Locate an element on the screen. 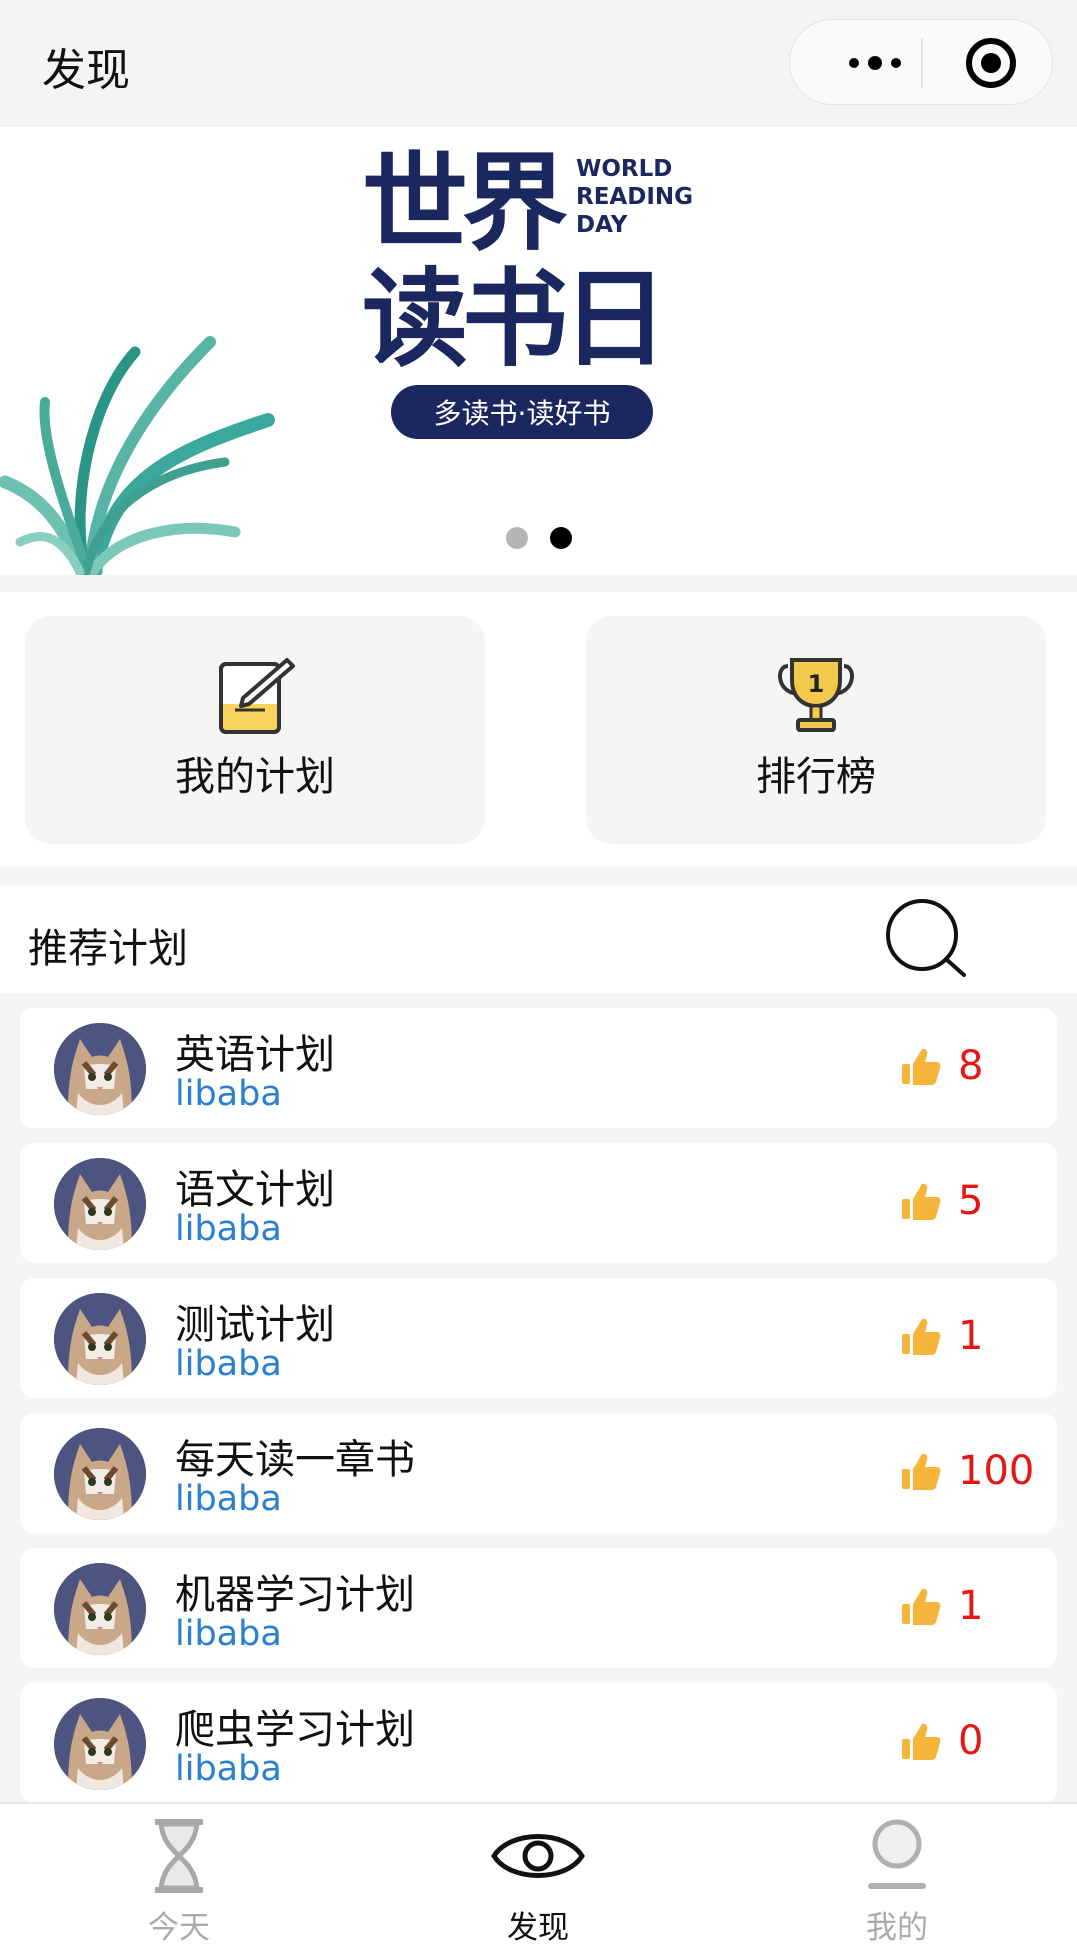 Image resolution: width=1077 pixels, height=1945 pixels. tab-discover: 发现 is located at coordinates (538, 1874).